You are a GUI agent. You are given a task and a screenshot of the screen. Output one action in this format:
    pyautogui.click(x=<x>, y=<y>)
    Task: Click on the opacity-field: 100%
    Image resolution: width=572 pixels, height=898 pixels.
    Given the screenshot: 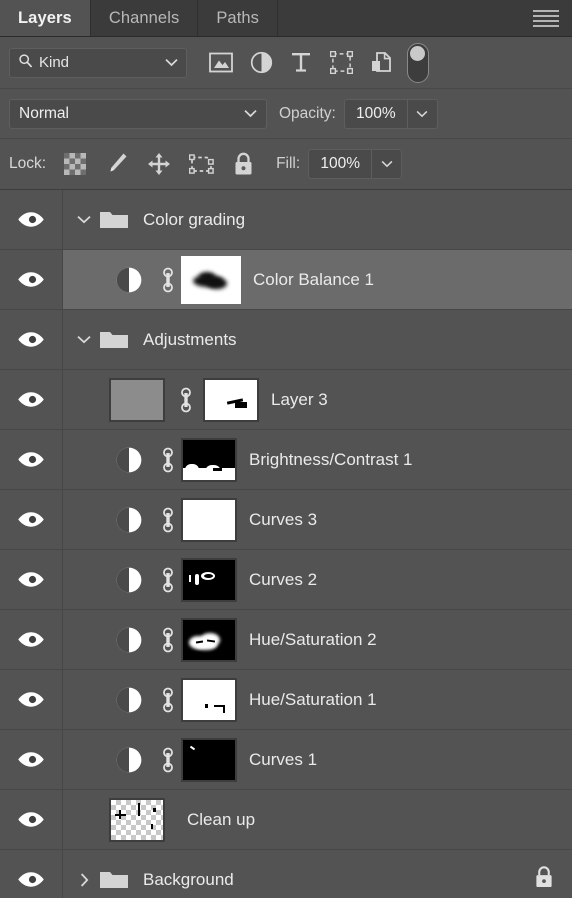 What is the action you would take?
    pyautogui.click(x=390, y=113)
    